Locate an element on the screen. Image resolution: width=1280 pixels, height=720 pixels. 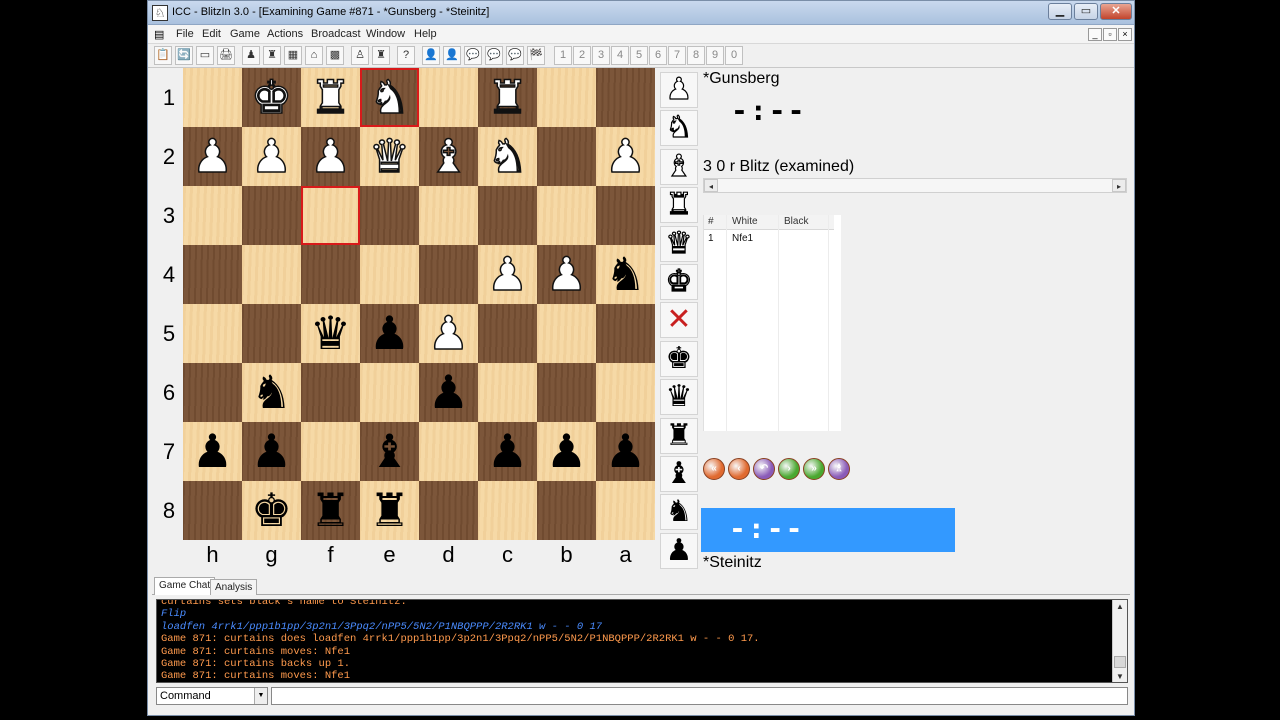
minimize-button: ▁ is located at coordinates (1060, 11).